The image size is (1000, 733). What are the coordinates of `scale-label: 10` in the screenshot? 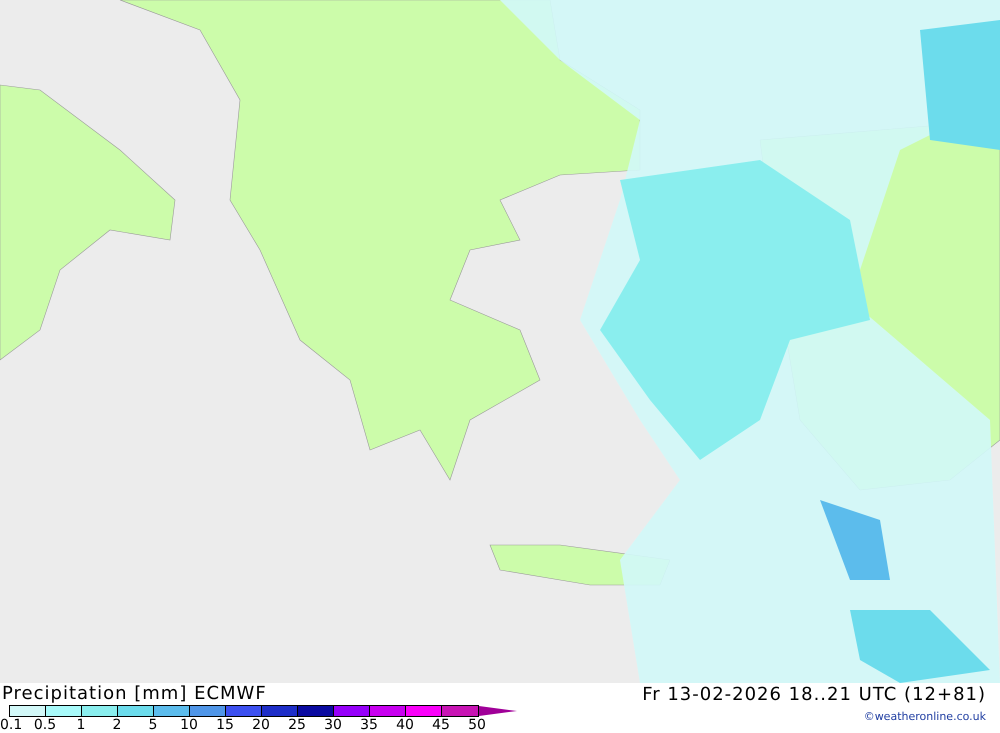 It's located at (189, 725).